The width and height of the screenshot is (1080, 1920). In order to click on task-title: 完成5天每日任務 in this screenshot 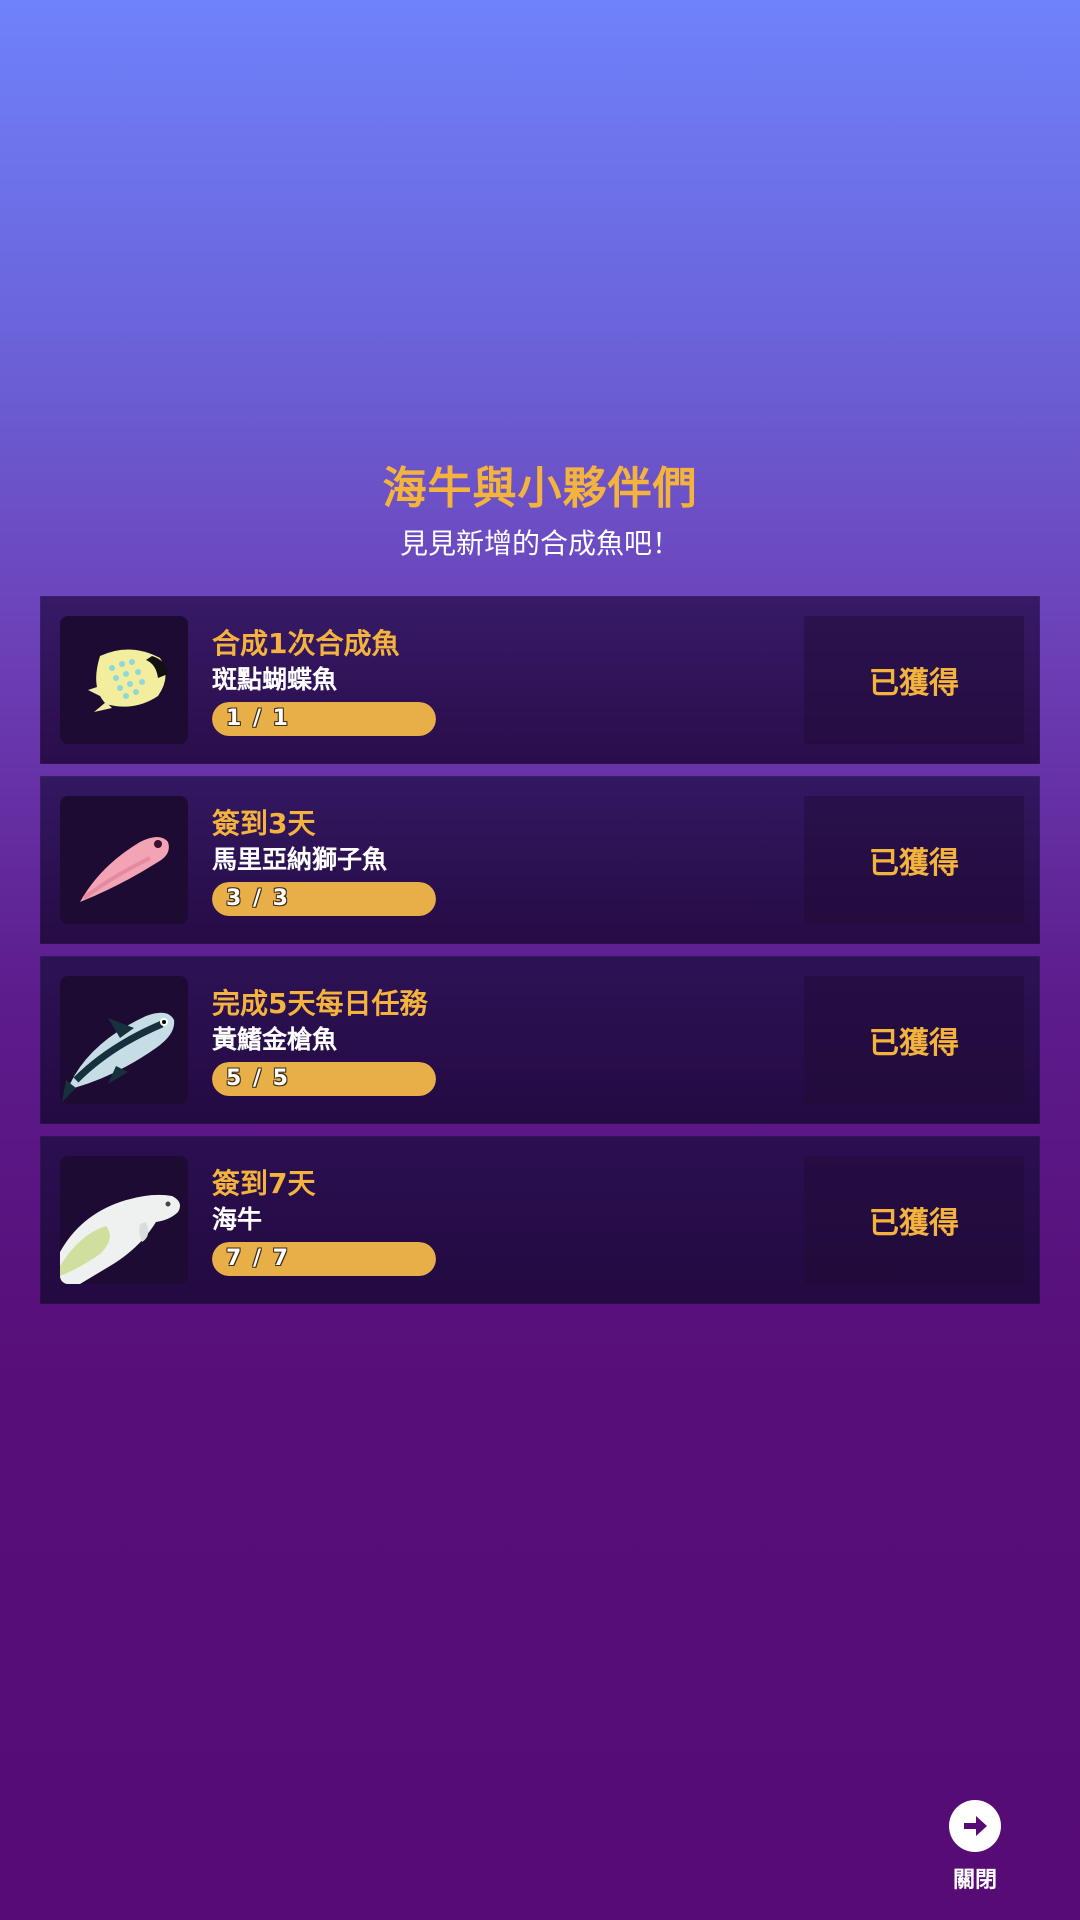, I will do `click(320, 1003)`.